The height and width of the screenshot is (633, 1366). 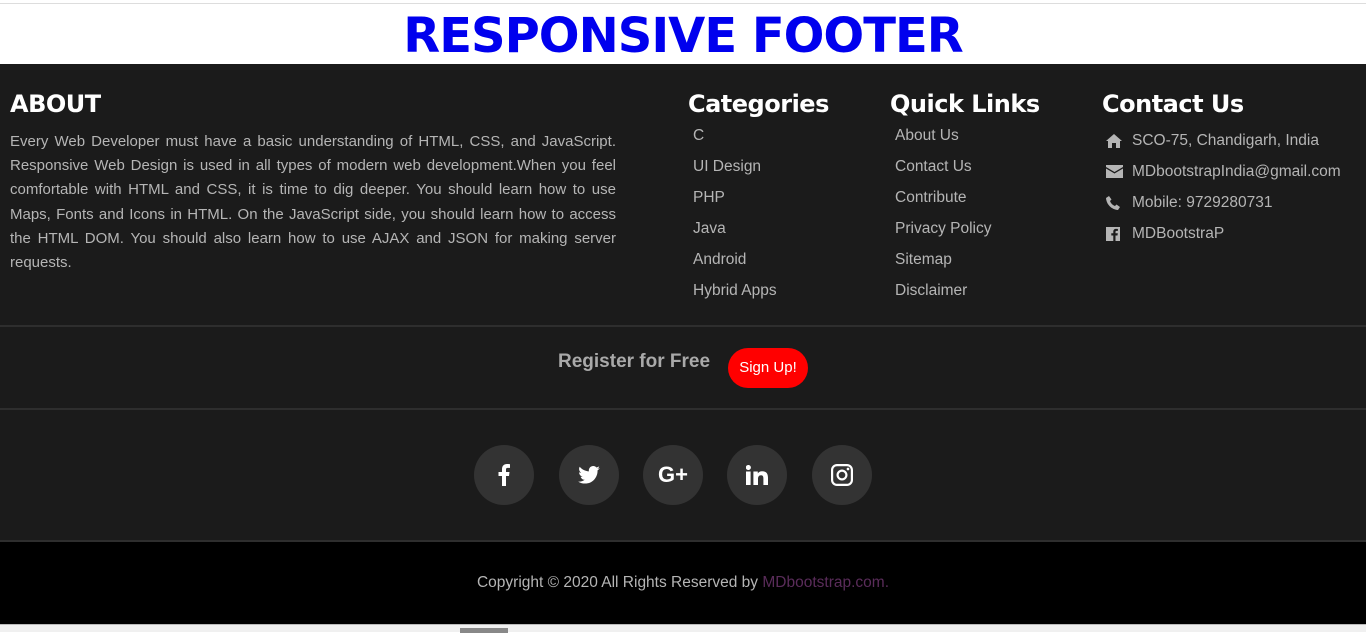 What do you see at coordinates (1236, 171) in the screenshot?
I see `contact-email-text: MDbootstrapIndia@gmail.com` at bounding box center [1236, 171].